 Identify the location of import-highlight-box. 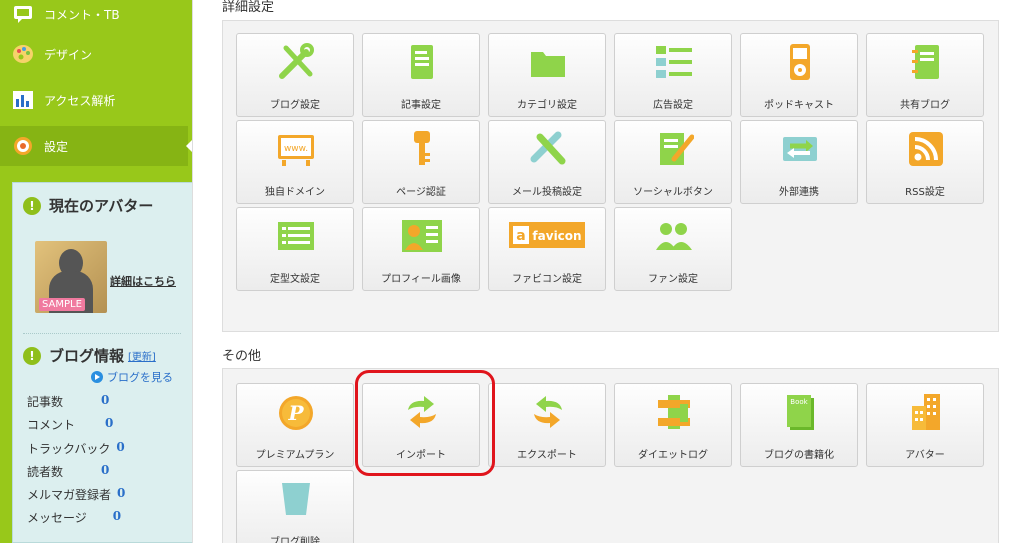
(425, 423).